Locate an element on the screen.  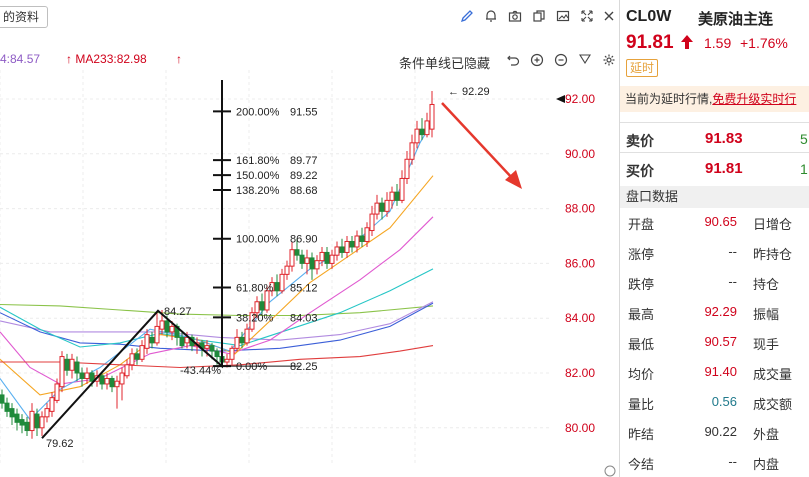
price-marker-icon is located at coordinates (560, 99).